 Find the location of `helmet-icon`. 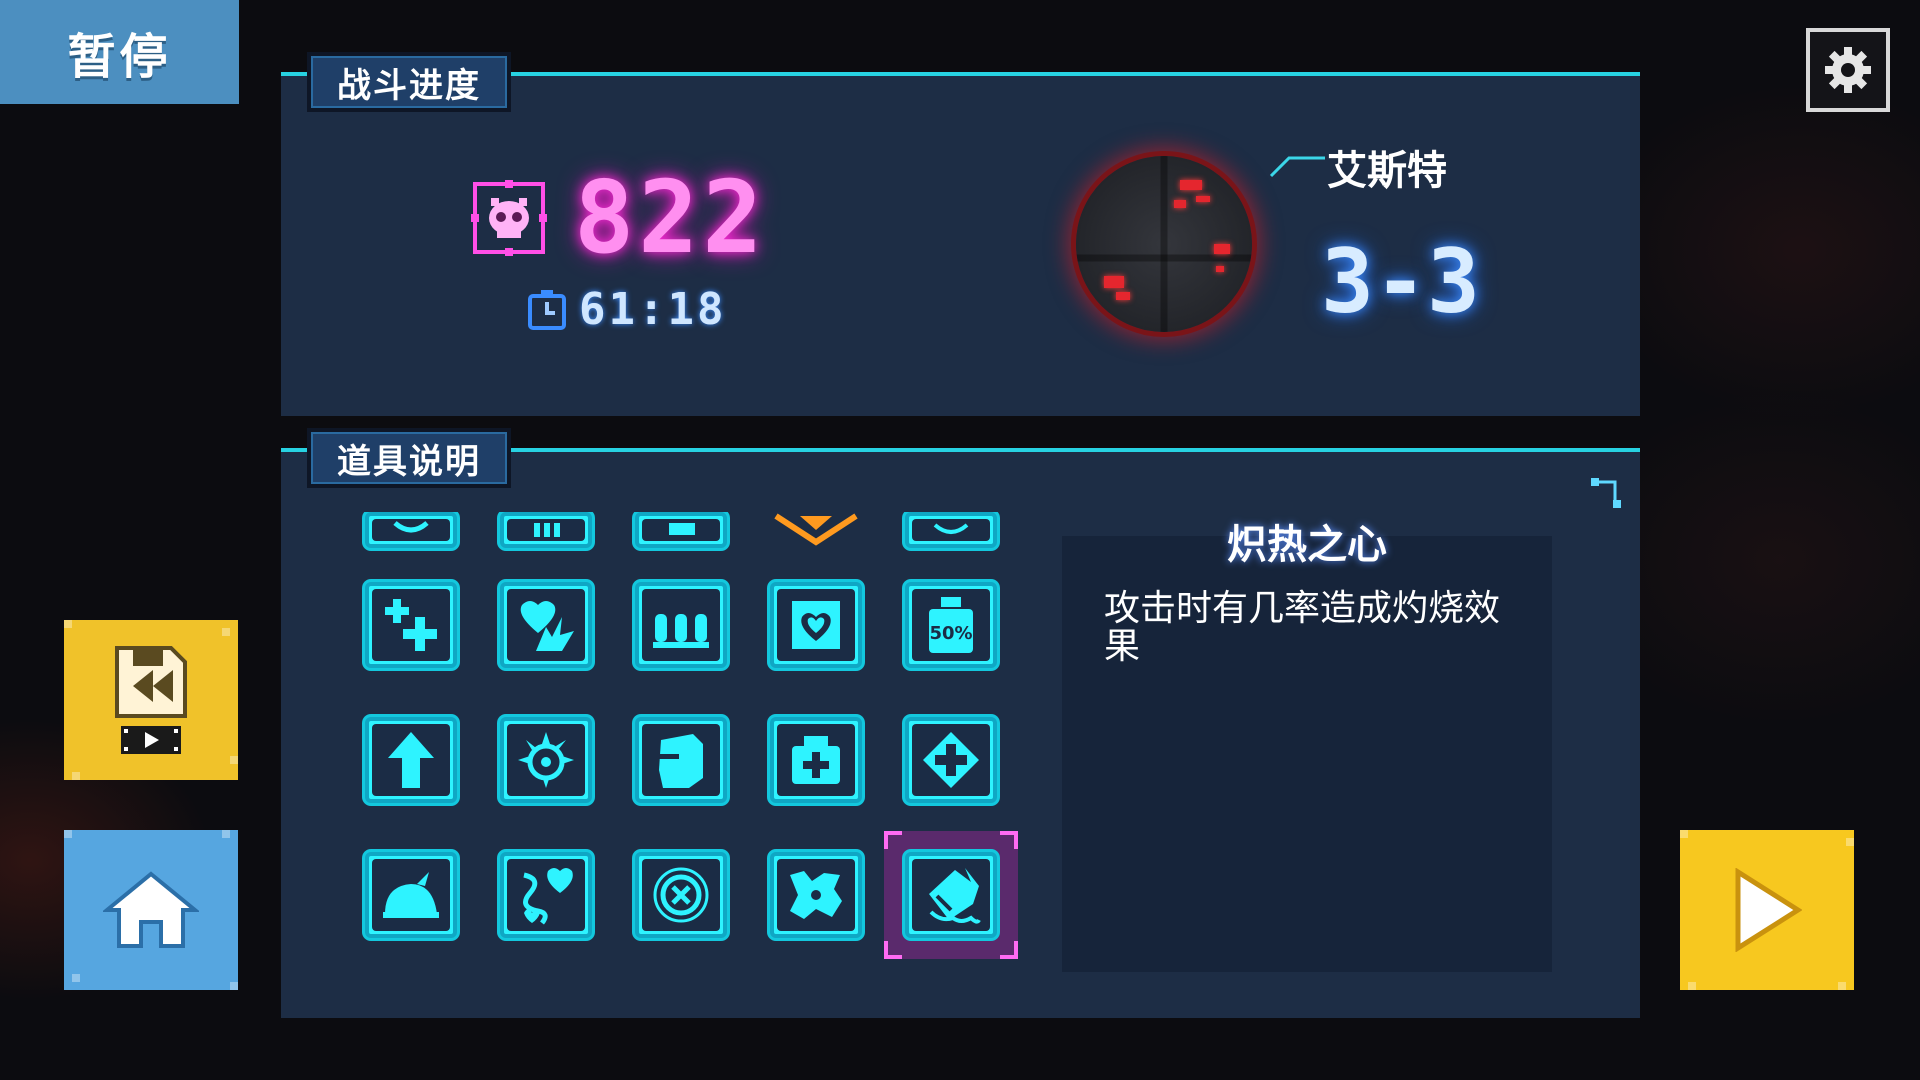

helmet-icon is located at coordinates (411, 895).